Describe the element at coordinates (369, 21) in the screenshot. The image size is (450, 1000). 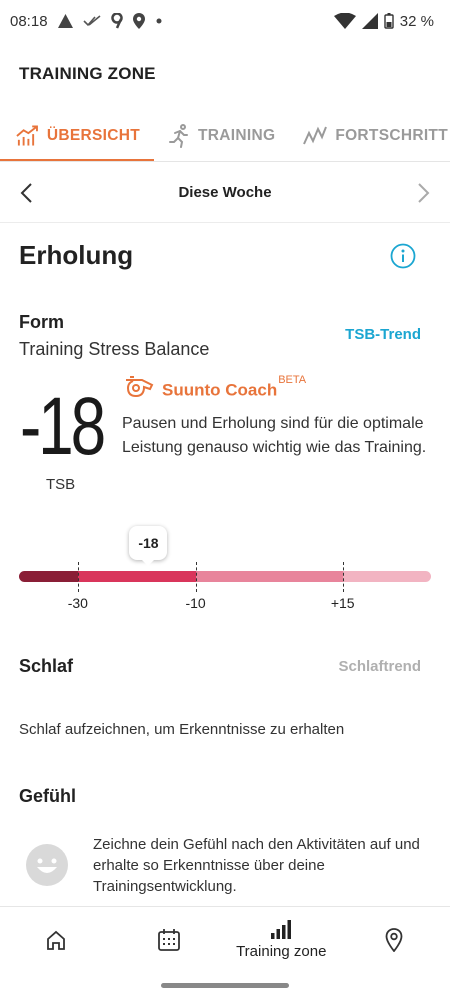
I see `signal-icon` at that location.